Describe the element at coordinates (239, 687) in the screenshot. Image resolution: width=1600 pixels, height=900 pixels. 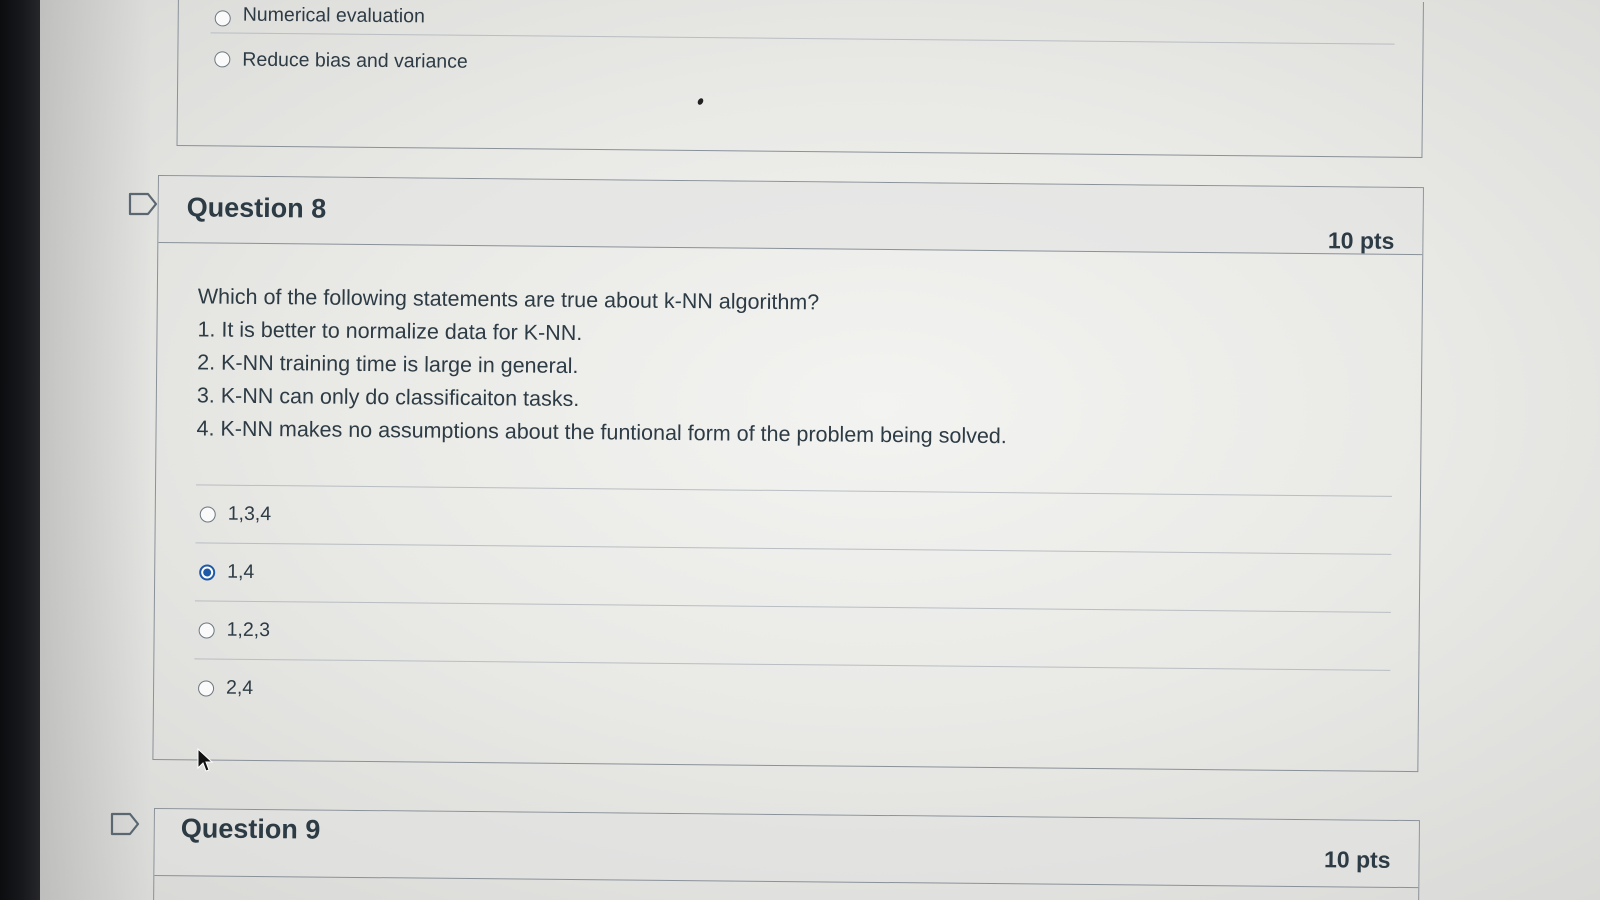
I see `answer-label: 2,4` at that location.